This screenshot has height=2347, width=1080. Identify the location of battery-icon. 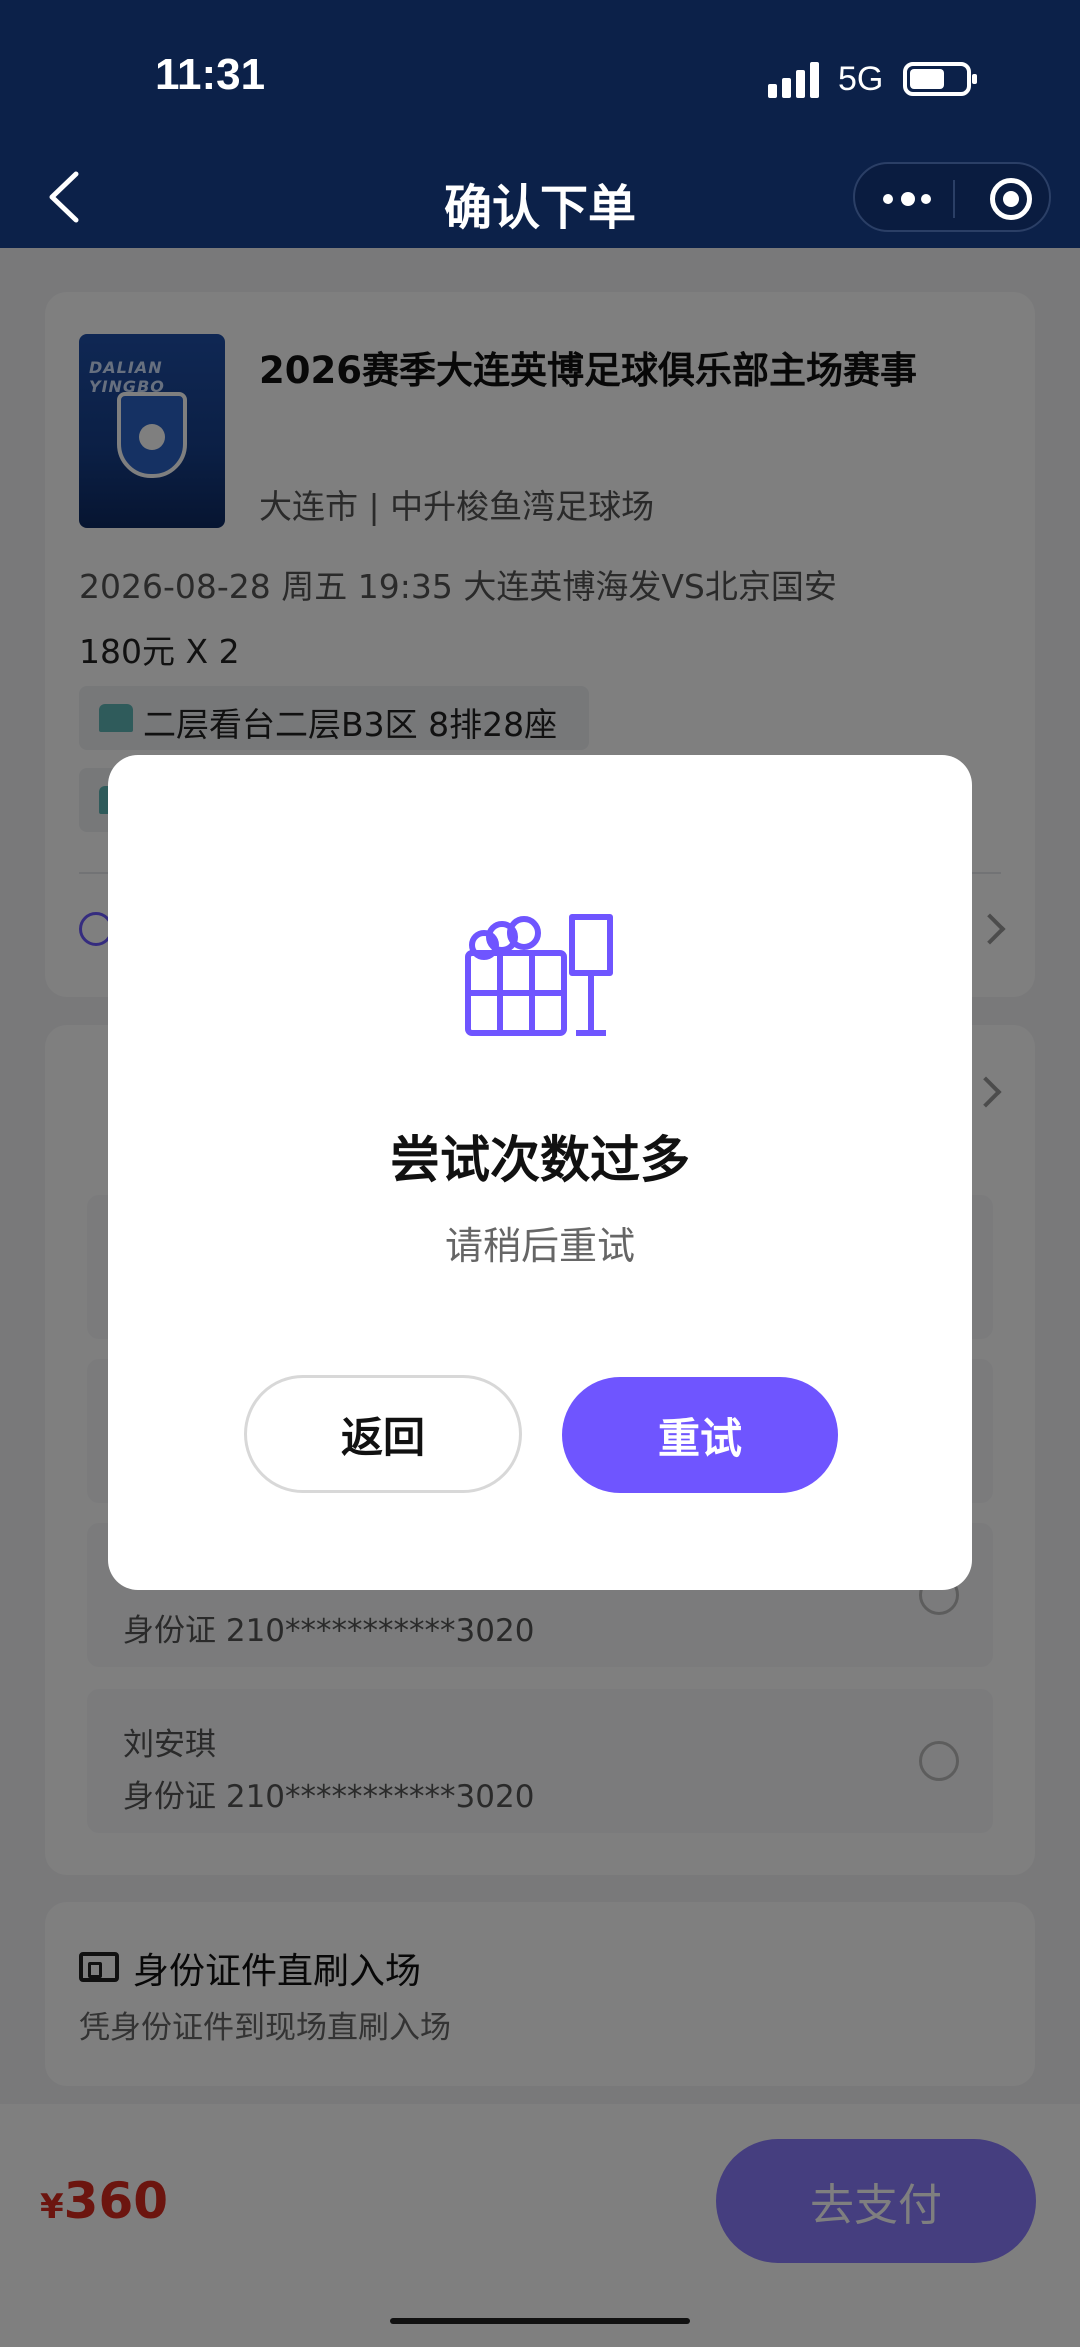
(940, 79).